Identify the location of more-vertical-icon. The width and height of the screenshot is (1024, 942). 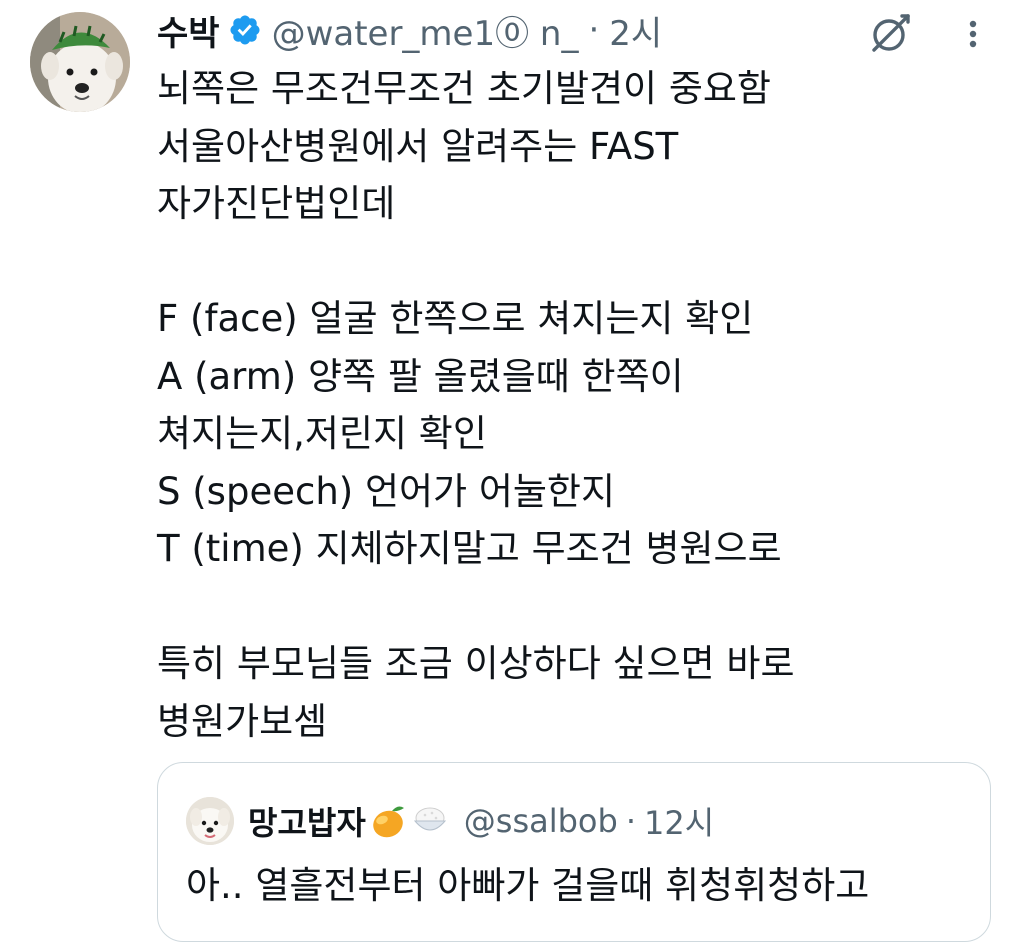
(973, 34).